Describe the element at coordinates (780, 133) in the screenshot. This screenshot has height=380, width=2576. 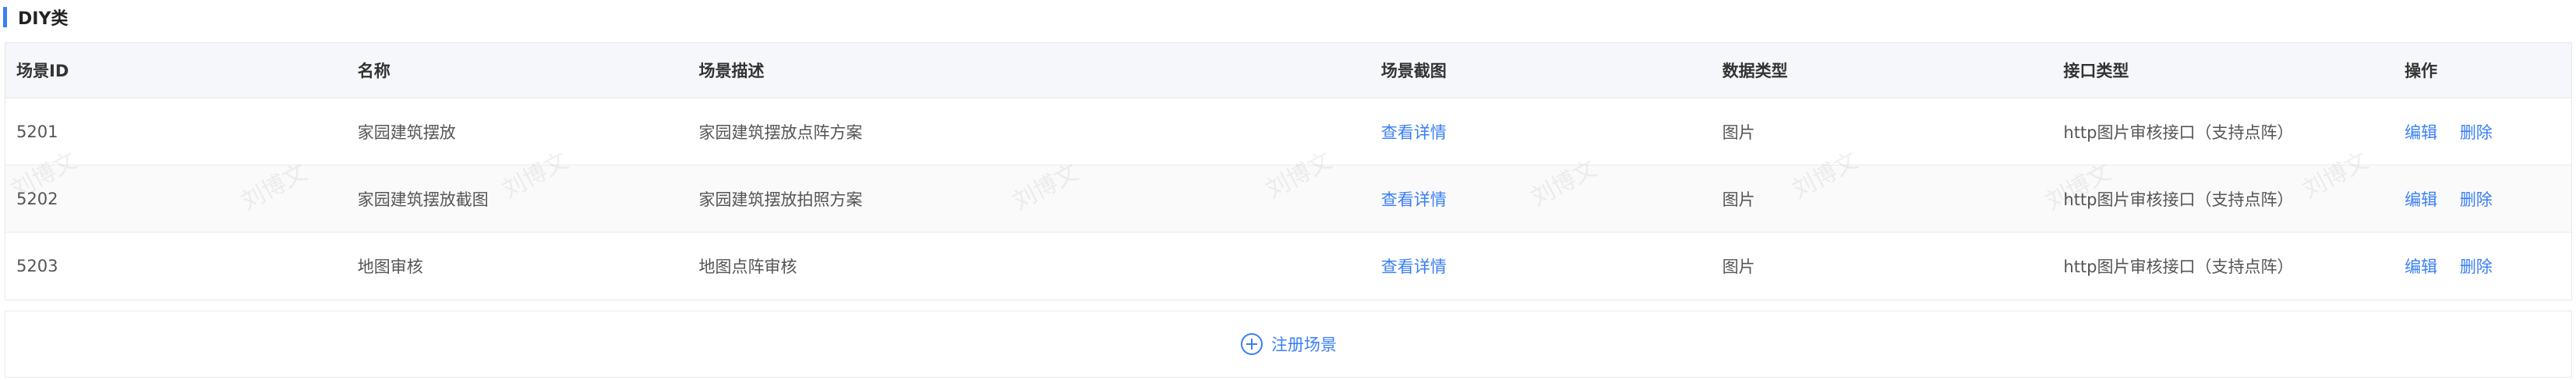
I see `cell-description: 家园建筑摆放点阵方案` at that location.